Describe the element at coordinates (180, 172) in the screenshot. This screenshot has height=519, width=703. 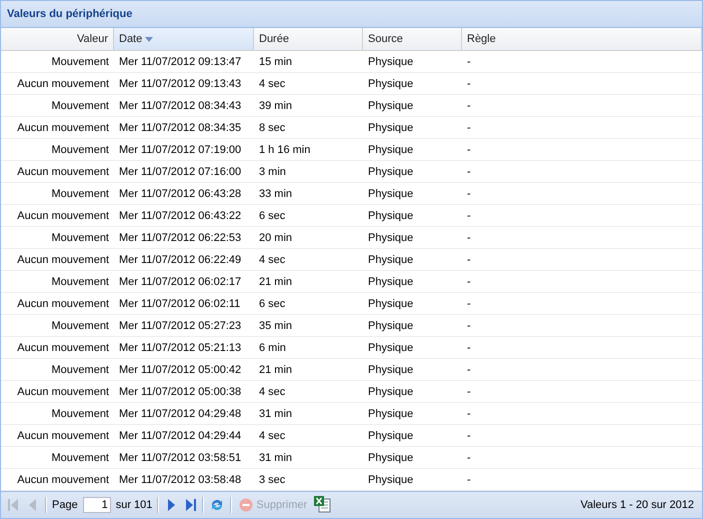
I see `table-cell-text: Mer 11/07/2012 07:16:00` at that location.